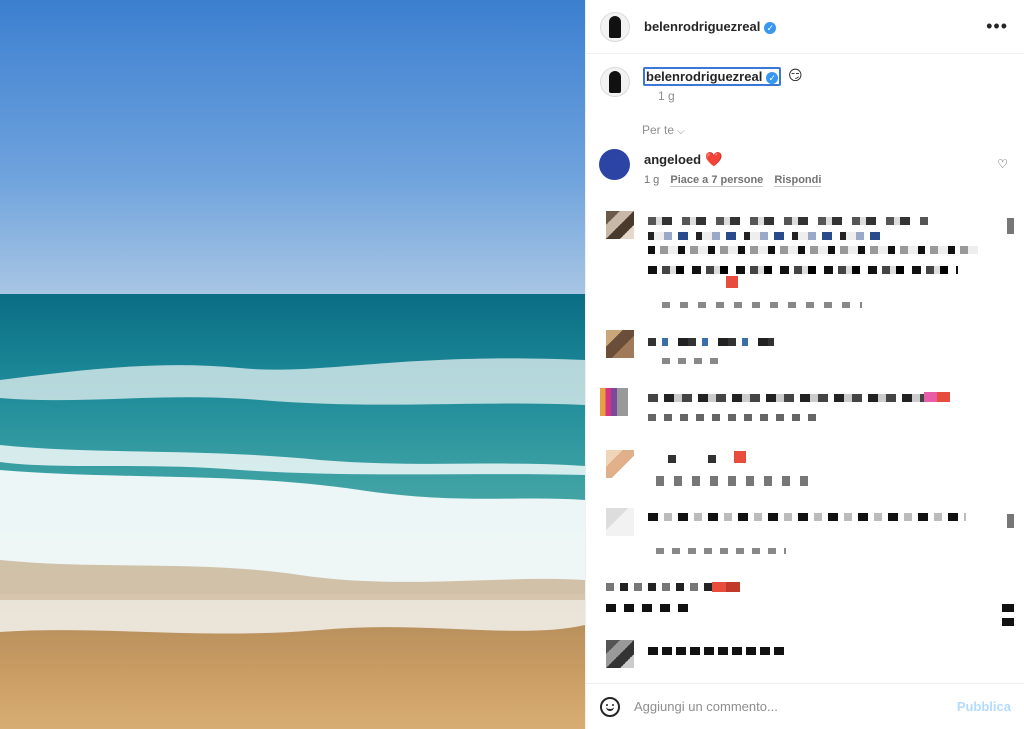  I want to click on publish-button: Pubblica, so click(984, 706).